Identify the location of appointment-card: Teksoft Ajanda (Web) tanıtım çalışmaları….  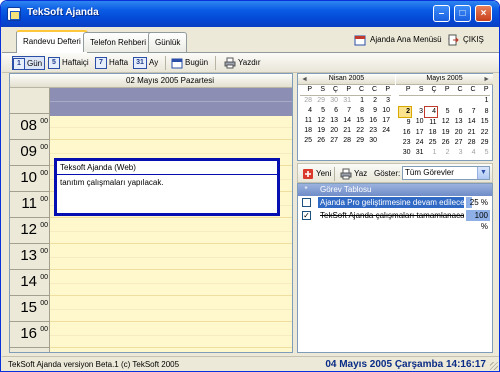
(167, 187).